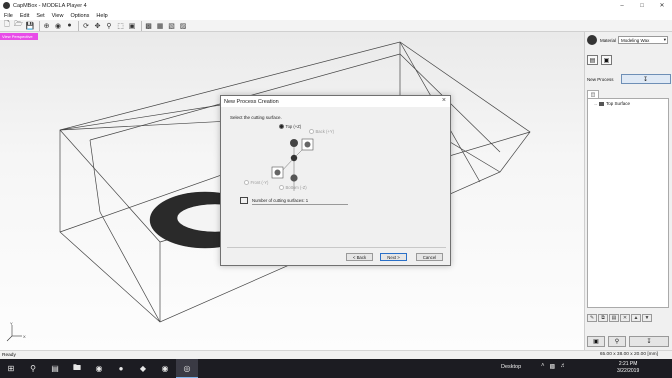 The image size is (672, 378). Describe the element at coordinates (70, 26) in the screenshot. I see `sphere-view-icon: ●` at that location.